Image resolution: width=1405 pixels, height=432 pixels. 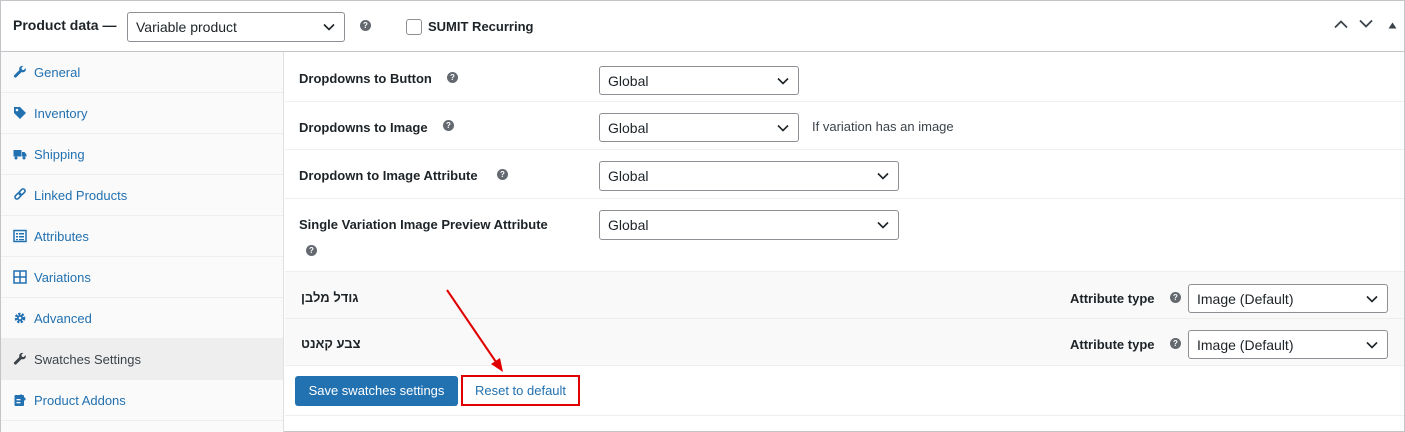 What do you see at coordinates (142, 113) in the screenshot?
I see `sidebar-item-inventory: Inventory` at bounding box center [142, 113].